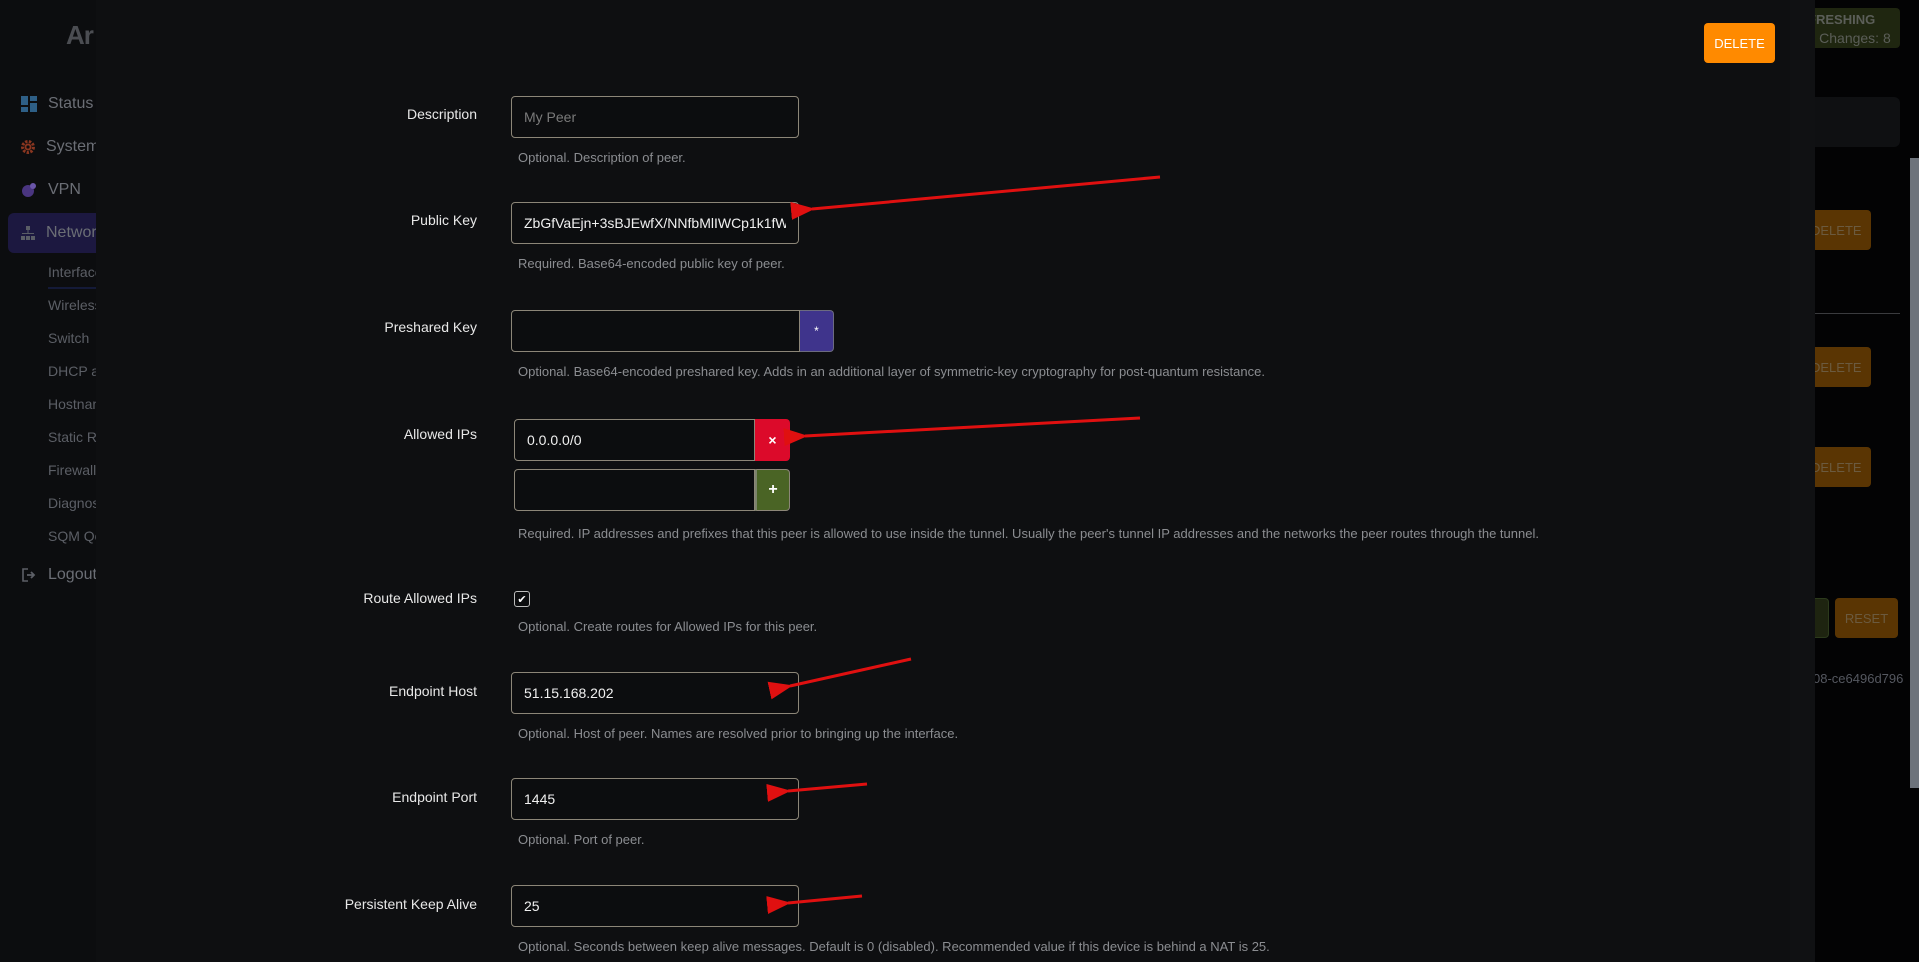 This screenshot has height=962, width=1919. I want to click on preshared-key-group: *, so click(672, 331).